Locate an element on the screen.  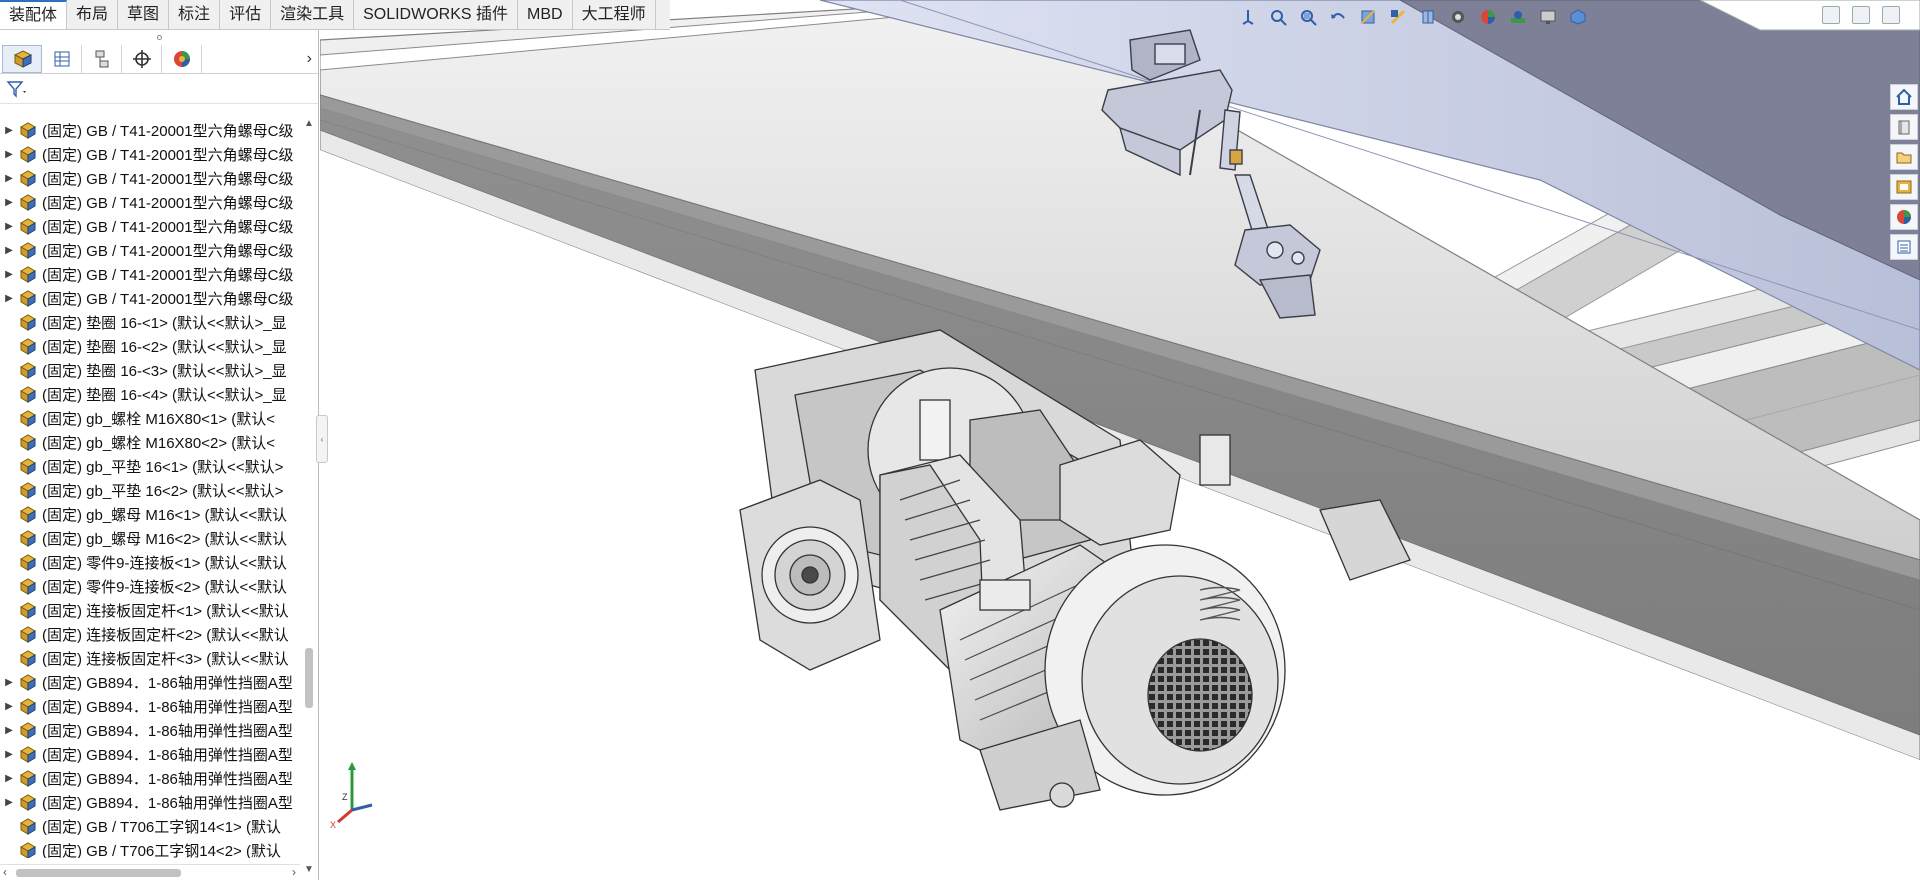
scroll-right-icon: › is located at coordinates (294, 872).